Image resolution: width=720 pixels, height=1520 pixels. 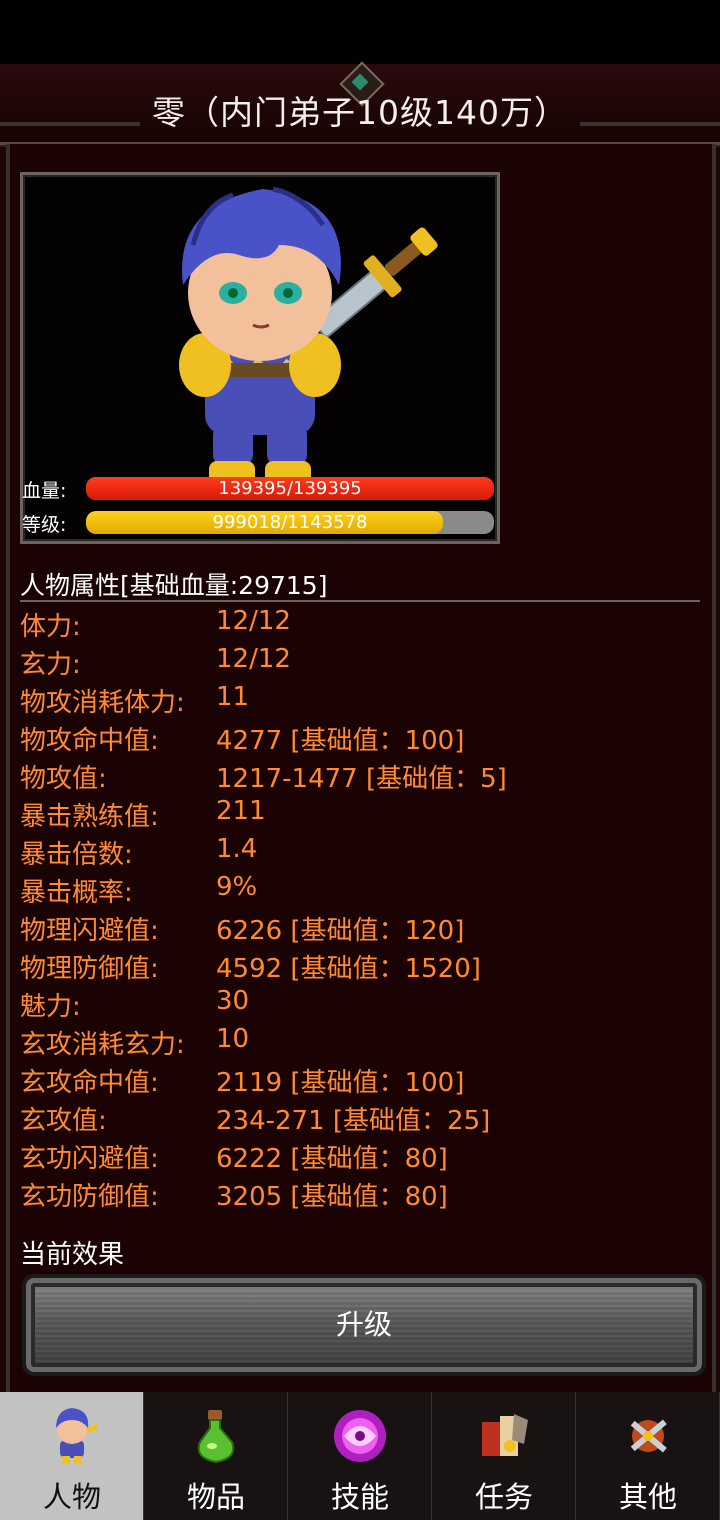 I want to click on attribute-value: 30, so click(x=233, y=1001).